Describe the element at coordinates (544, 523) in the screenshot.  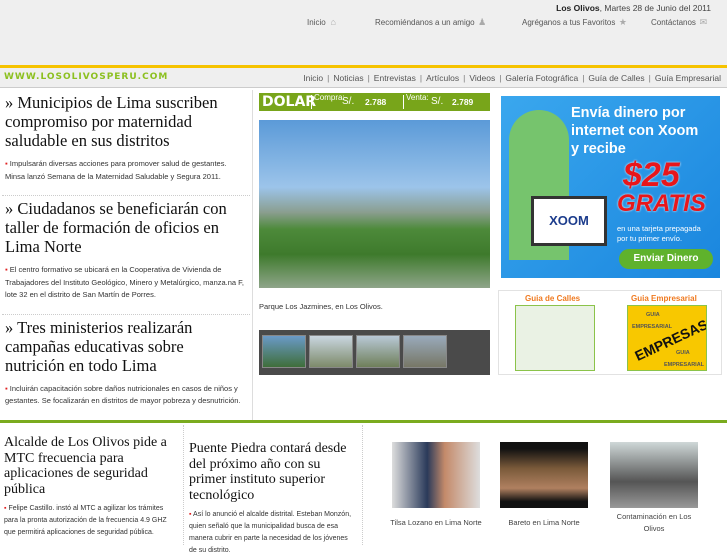
I see `video-caption: Bareto en Lima Norte` at that location.